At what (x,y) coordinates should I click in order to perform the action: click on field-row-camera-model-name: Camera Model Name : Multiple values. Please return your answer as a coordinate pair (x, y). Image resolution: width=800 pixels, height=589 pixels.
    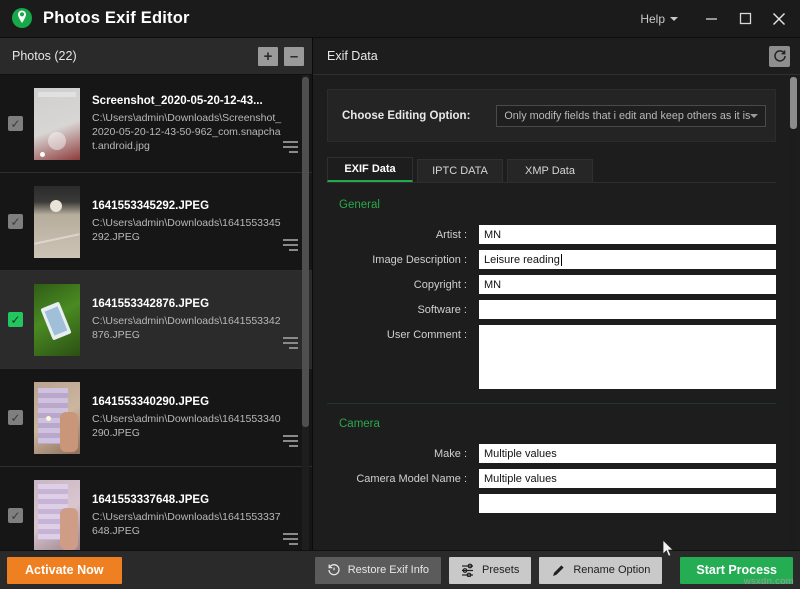
    Looking at the image, I should click on (551, 478).